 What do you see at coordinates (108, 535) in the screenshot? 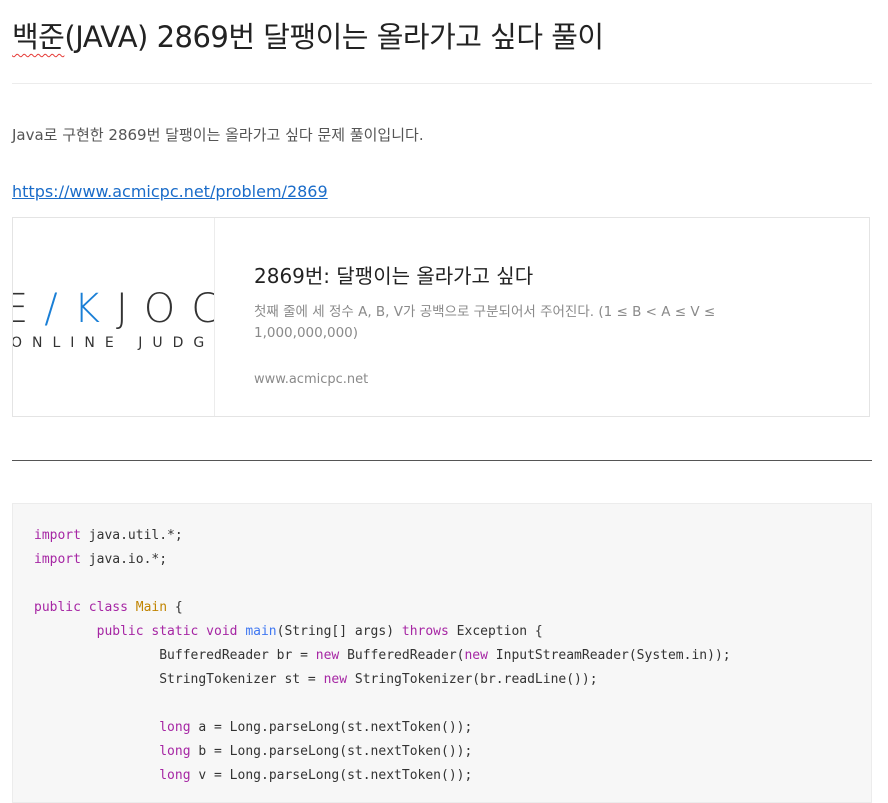
I see `code-line: import java.util.*;` at bounding box center [108, 535].